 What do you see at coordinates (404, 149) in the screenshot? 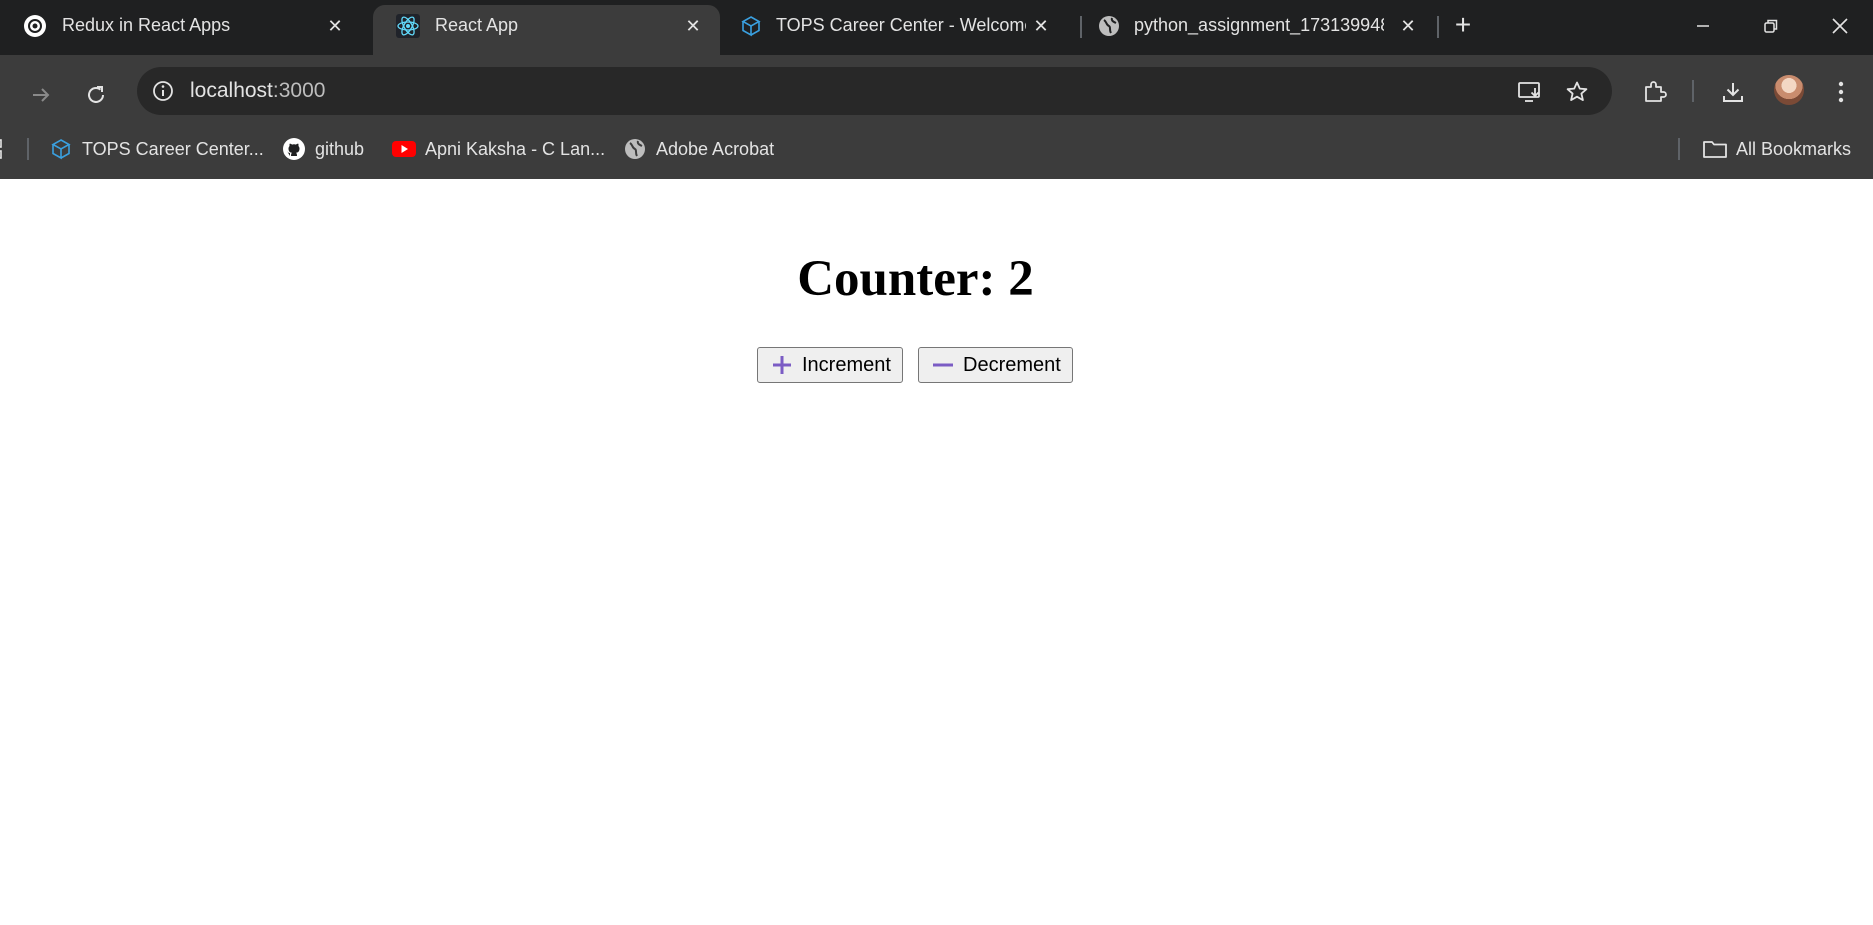
I see `youtube-icon` at bounding box center [404, 149].